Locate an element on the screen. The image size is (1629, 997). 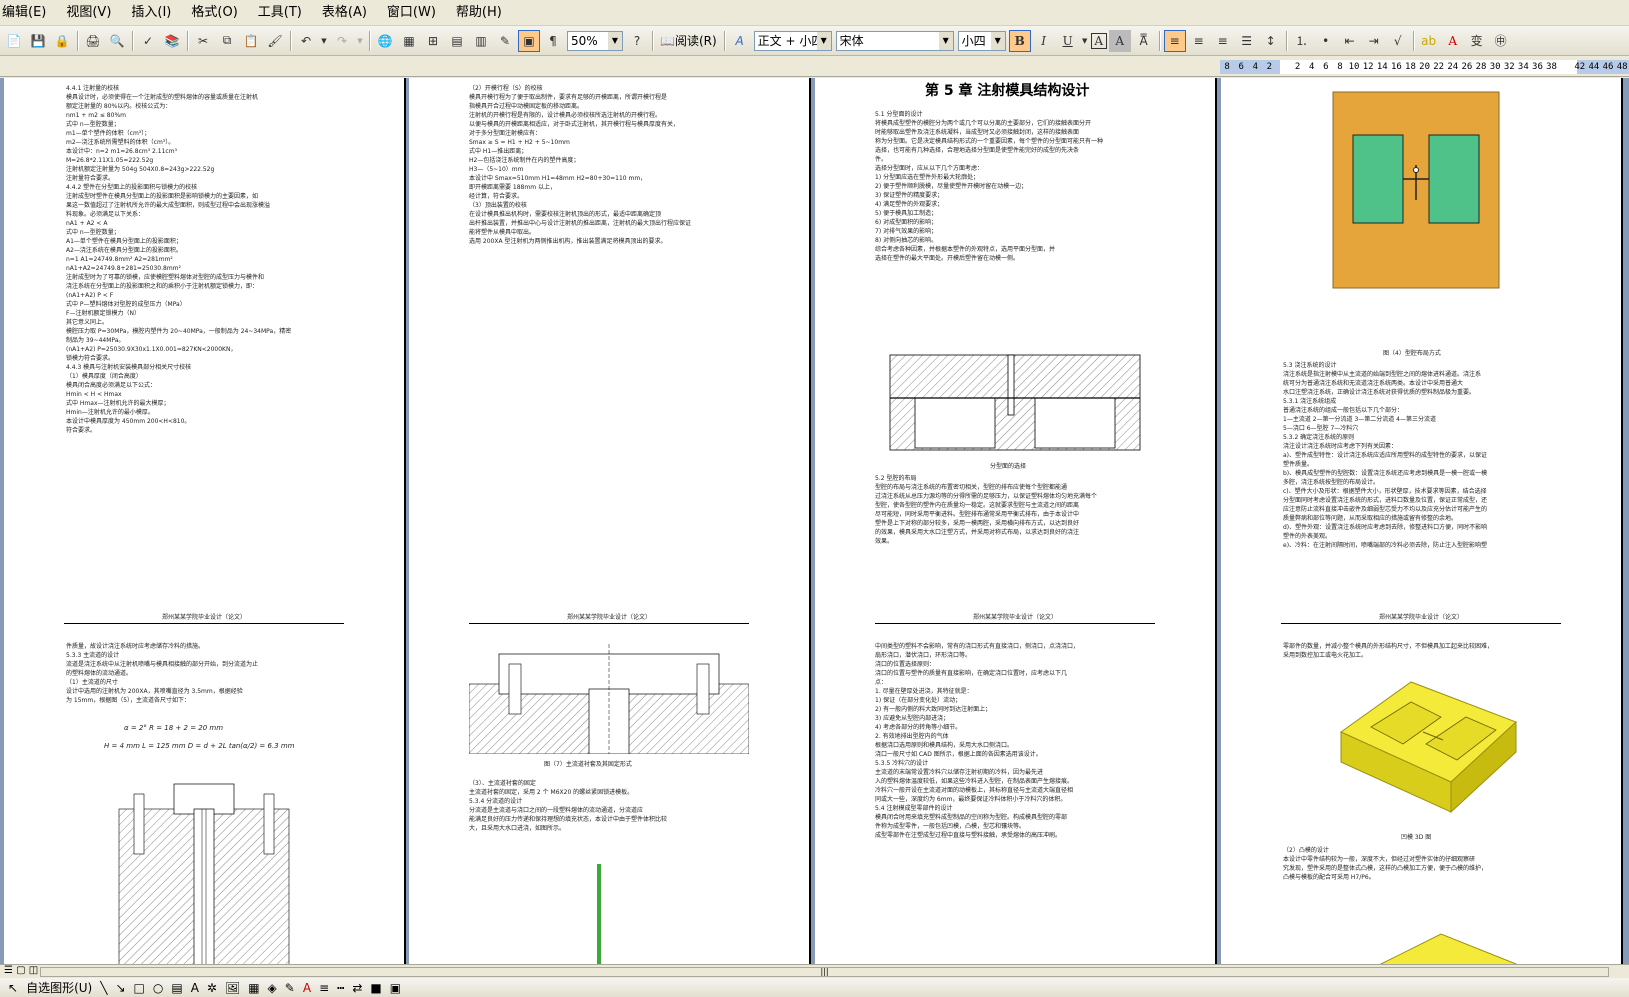
font-color-icon: A is located at coordinates (1453, 41).